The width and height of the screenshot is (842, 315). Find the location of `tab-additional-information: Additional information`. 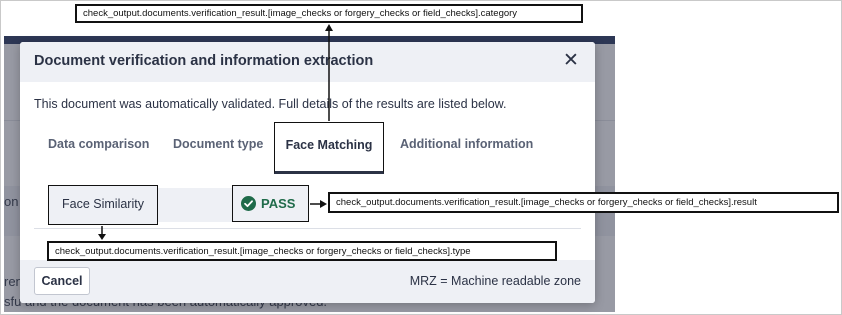

tab-additional-information: Additional information is located at coordinates (466, 148).